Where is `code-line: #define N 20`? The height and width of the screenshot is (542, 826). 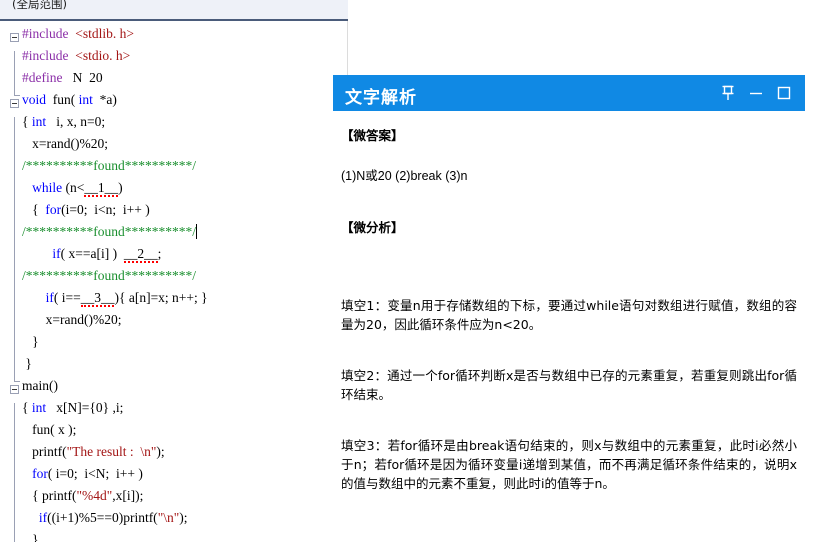 code-line: #define N 20 is located at coordinates (173, 78).